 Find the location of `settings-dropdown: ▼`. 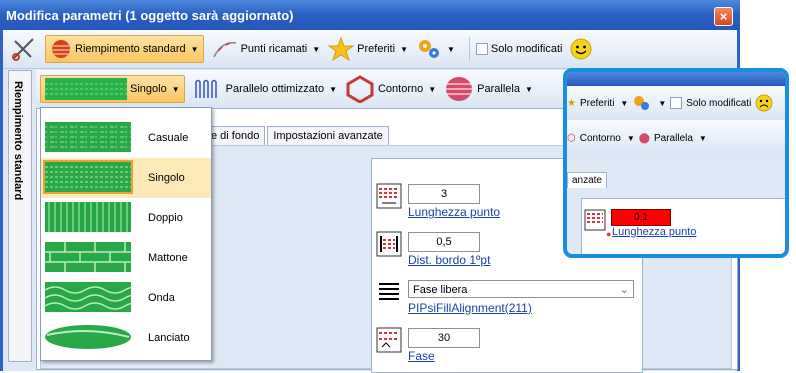

settings-dropdown: ▼ is located at coordinates (435, 49).